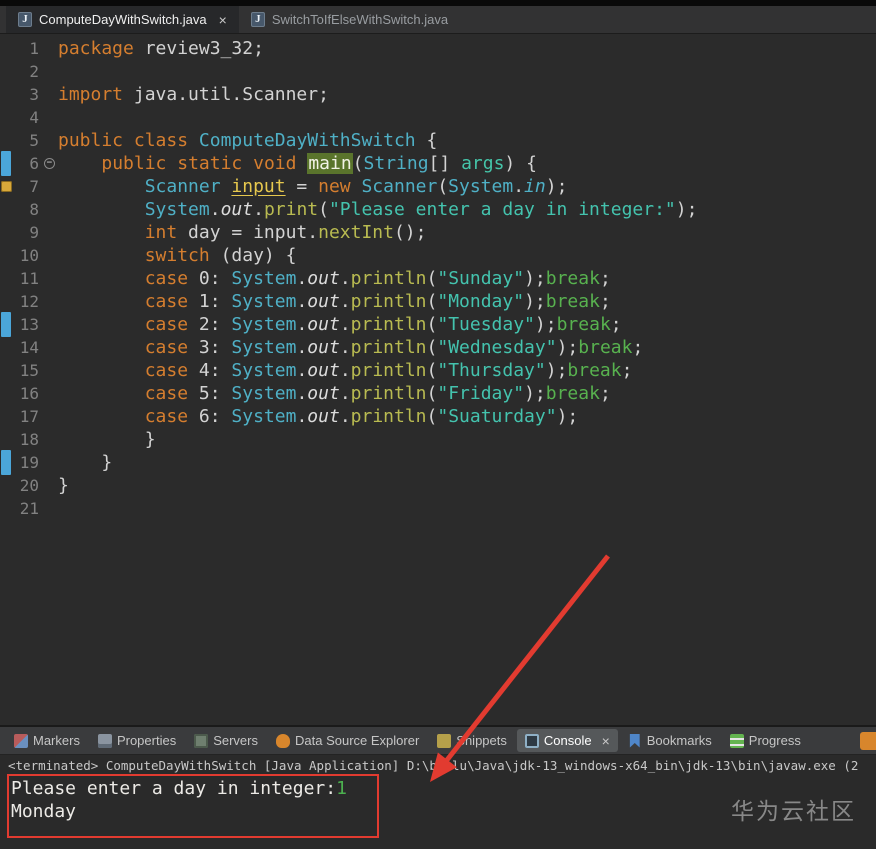  I want to click on code-token: ;, so click(605, 393).